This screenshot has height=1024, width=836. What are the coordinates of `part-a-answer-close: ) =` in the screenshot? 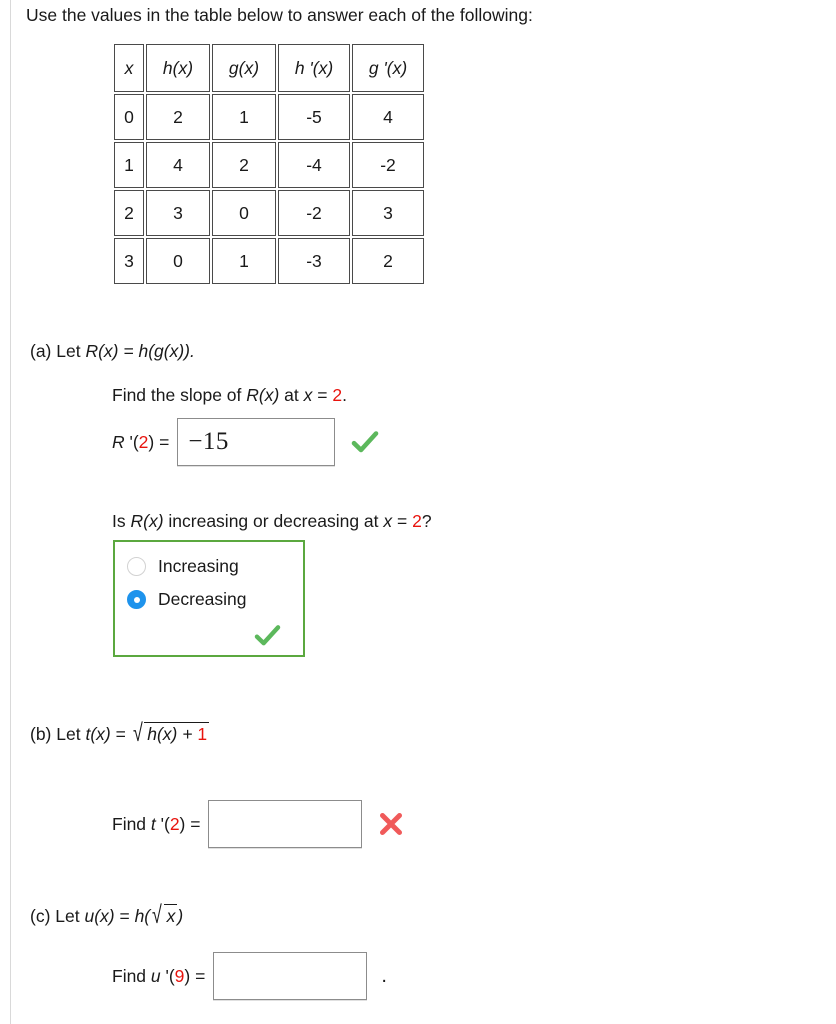 It's located at (159, 441).